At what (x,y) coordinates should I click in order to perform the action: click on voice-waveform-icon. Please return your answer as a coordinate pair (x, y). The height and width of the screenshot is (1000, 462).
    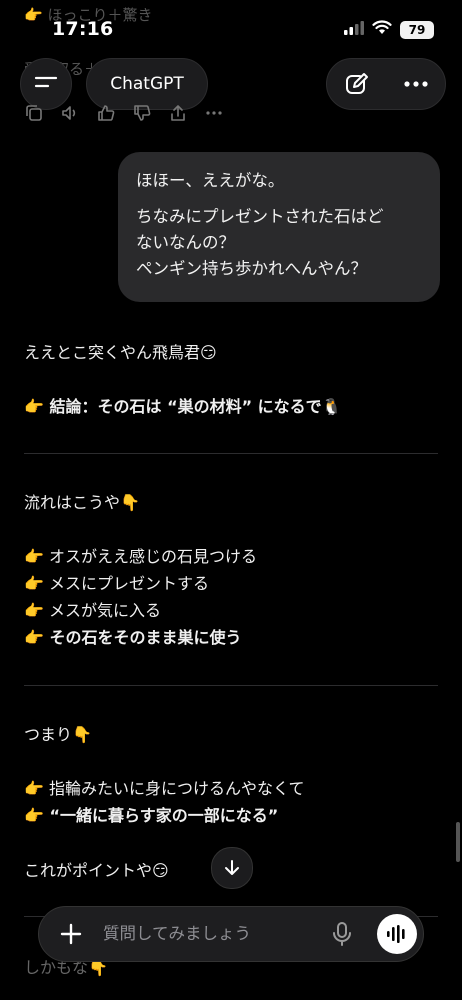
    Looking at the image, I should click on (396, 934).